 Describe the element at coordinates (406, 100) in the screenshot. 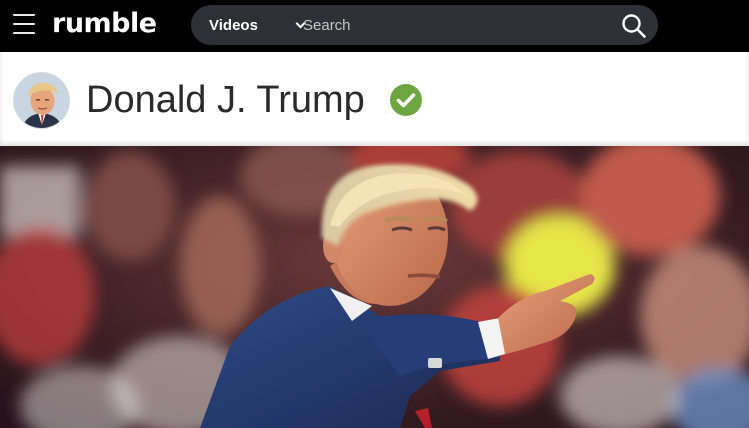

I see `verified-badge-icon` at that location.